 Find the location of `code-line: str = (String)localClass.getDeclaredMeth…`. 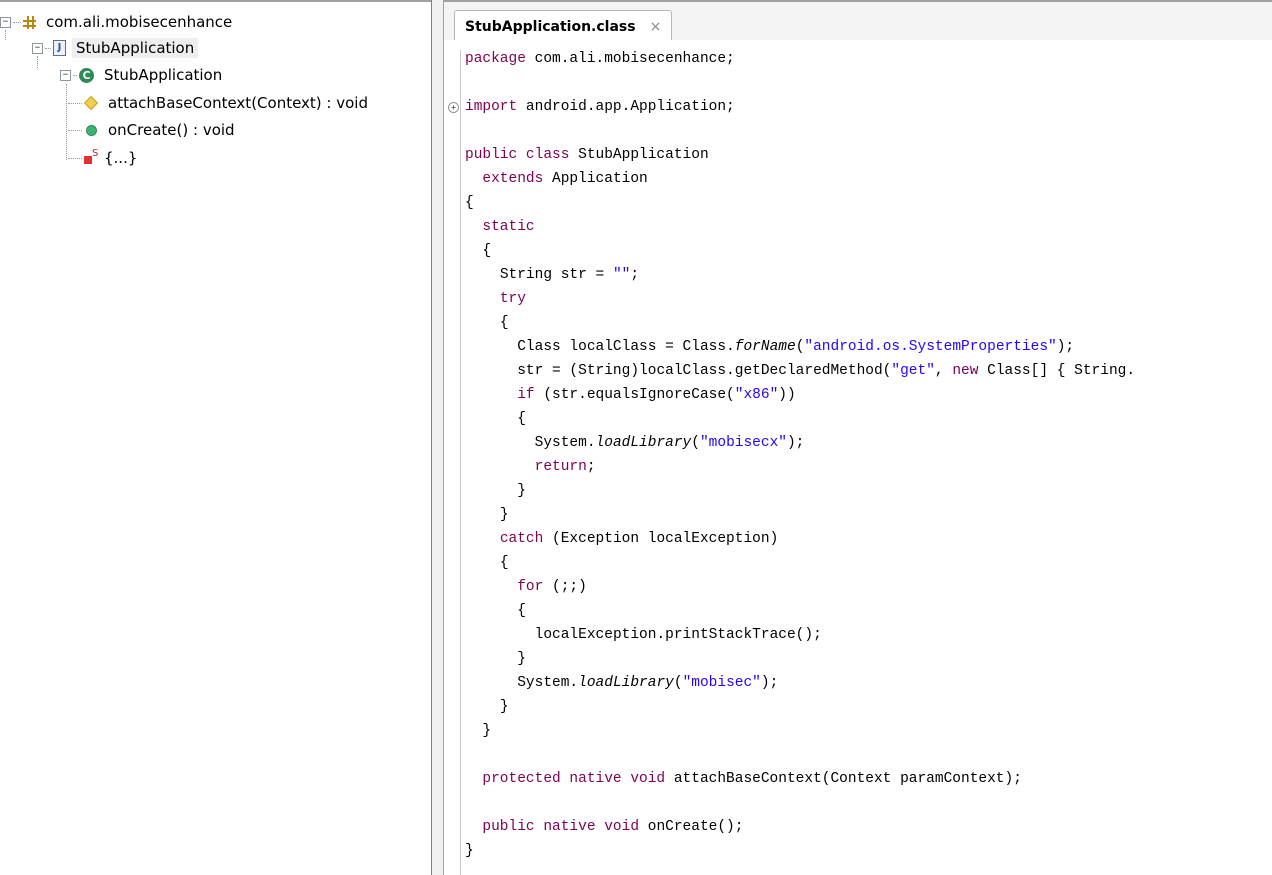

code-line: str = (String)localClass.getDeclaredMeth… is located at coordinates (826, 371).